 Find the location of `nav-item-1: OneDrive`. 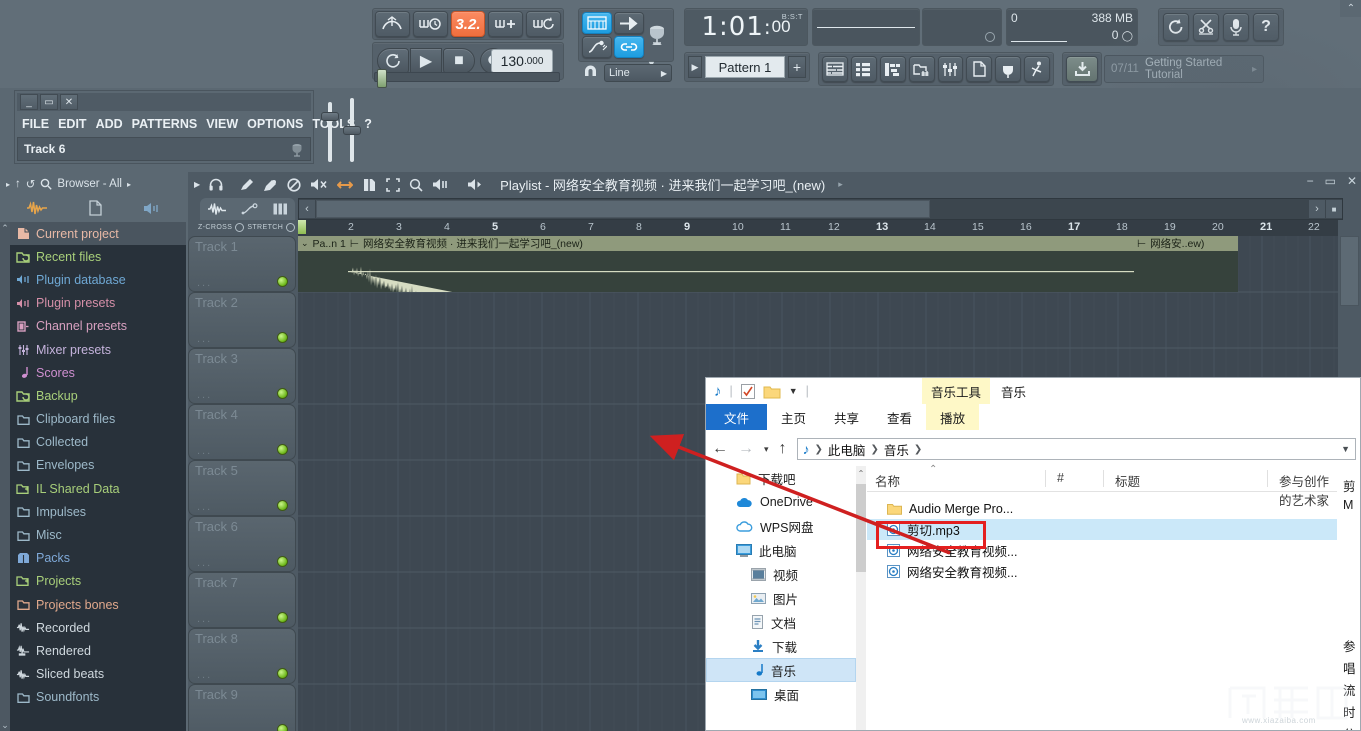

nav-item-1: OneDrive is located at coordinates (781, 502).